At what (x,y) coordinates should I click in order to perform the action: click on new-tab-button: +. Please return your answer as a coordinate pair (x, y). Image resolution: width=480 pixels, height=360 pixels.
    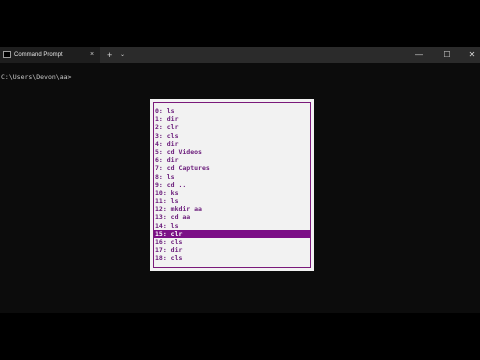
    Looking at the image, I should click on (109, 55).